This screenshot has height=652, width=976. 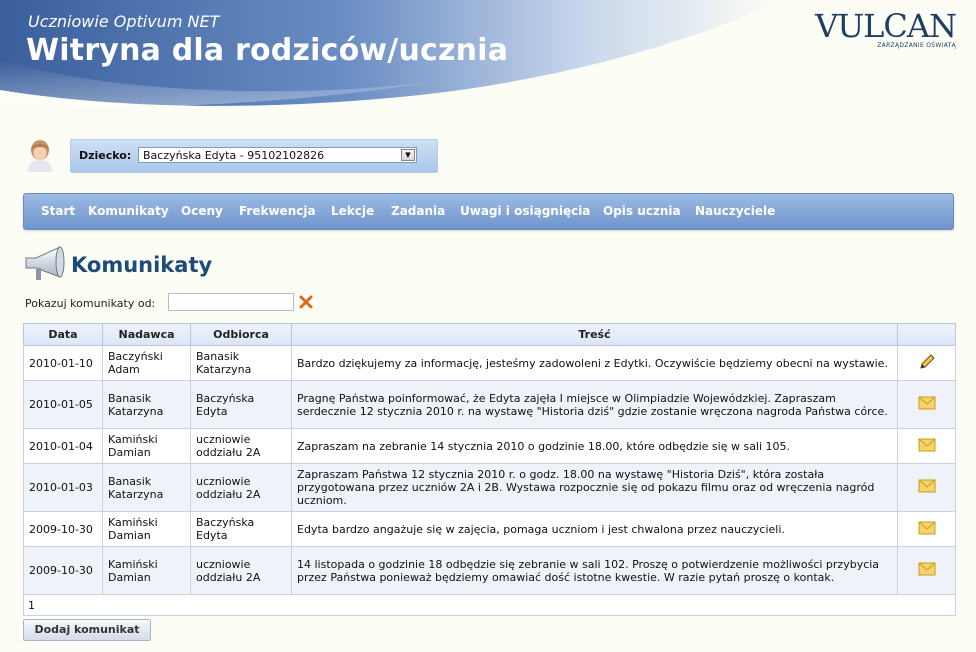 What do you see at coordinates (267, 50) in the screenshot?
I see `app-title: Witryna dla rodziców/ucznia` at bounding box center [267, 50].